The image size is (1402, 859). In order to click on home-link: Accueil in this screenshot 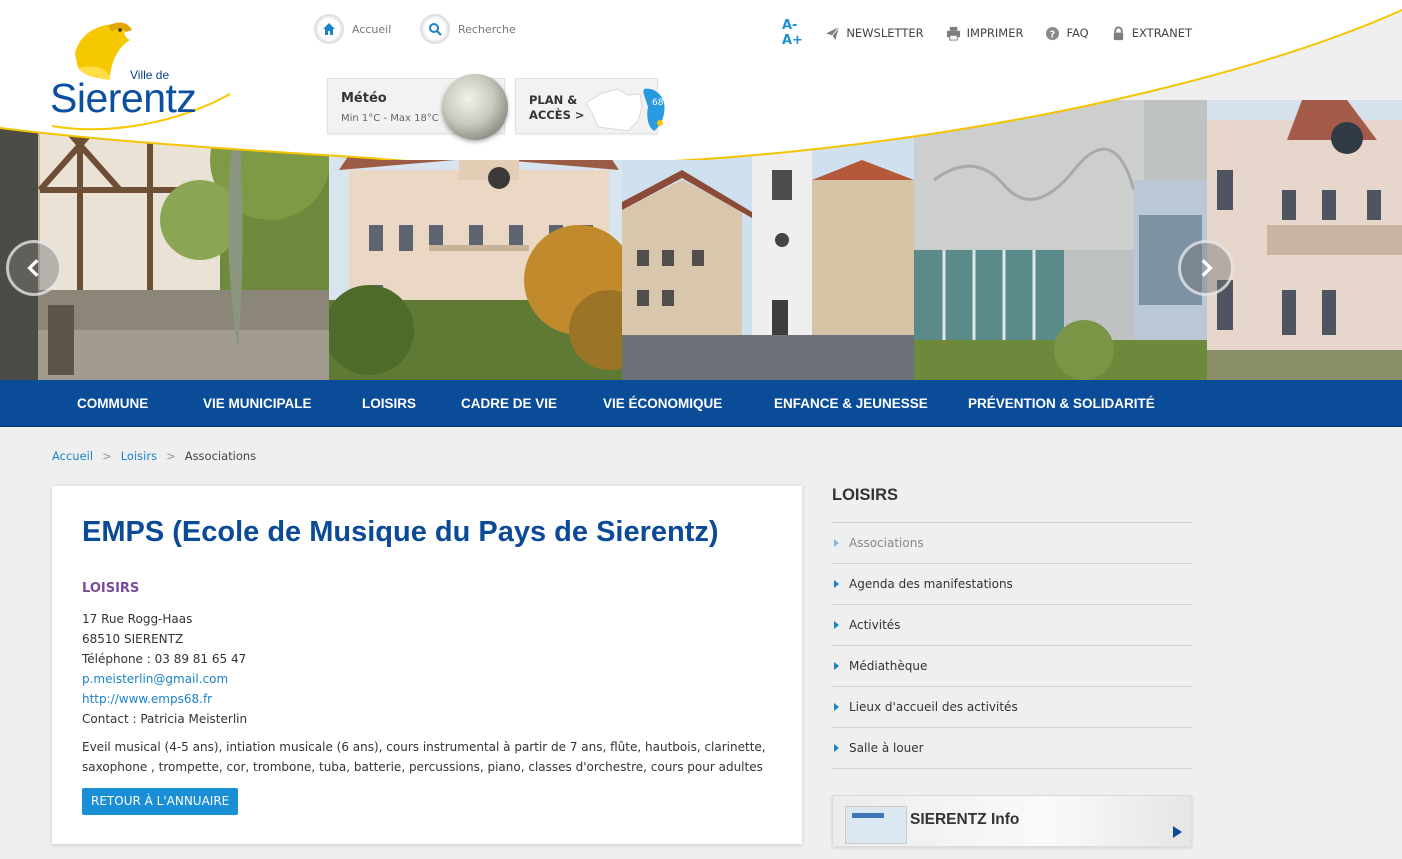, I will do `click(352, 29)`.